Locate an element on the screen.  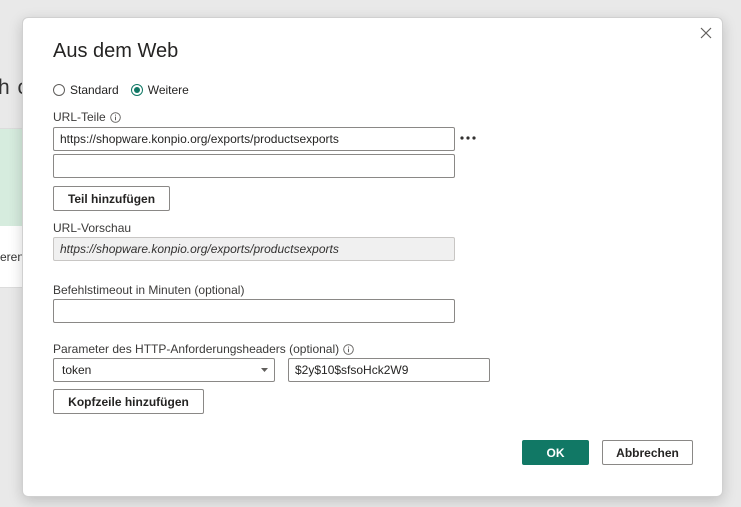
radio-standard-circle is located at coordinates (59, 90).